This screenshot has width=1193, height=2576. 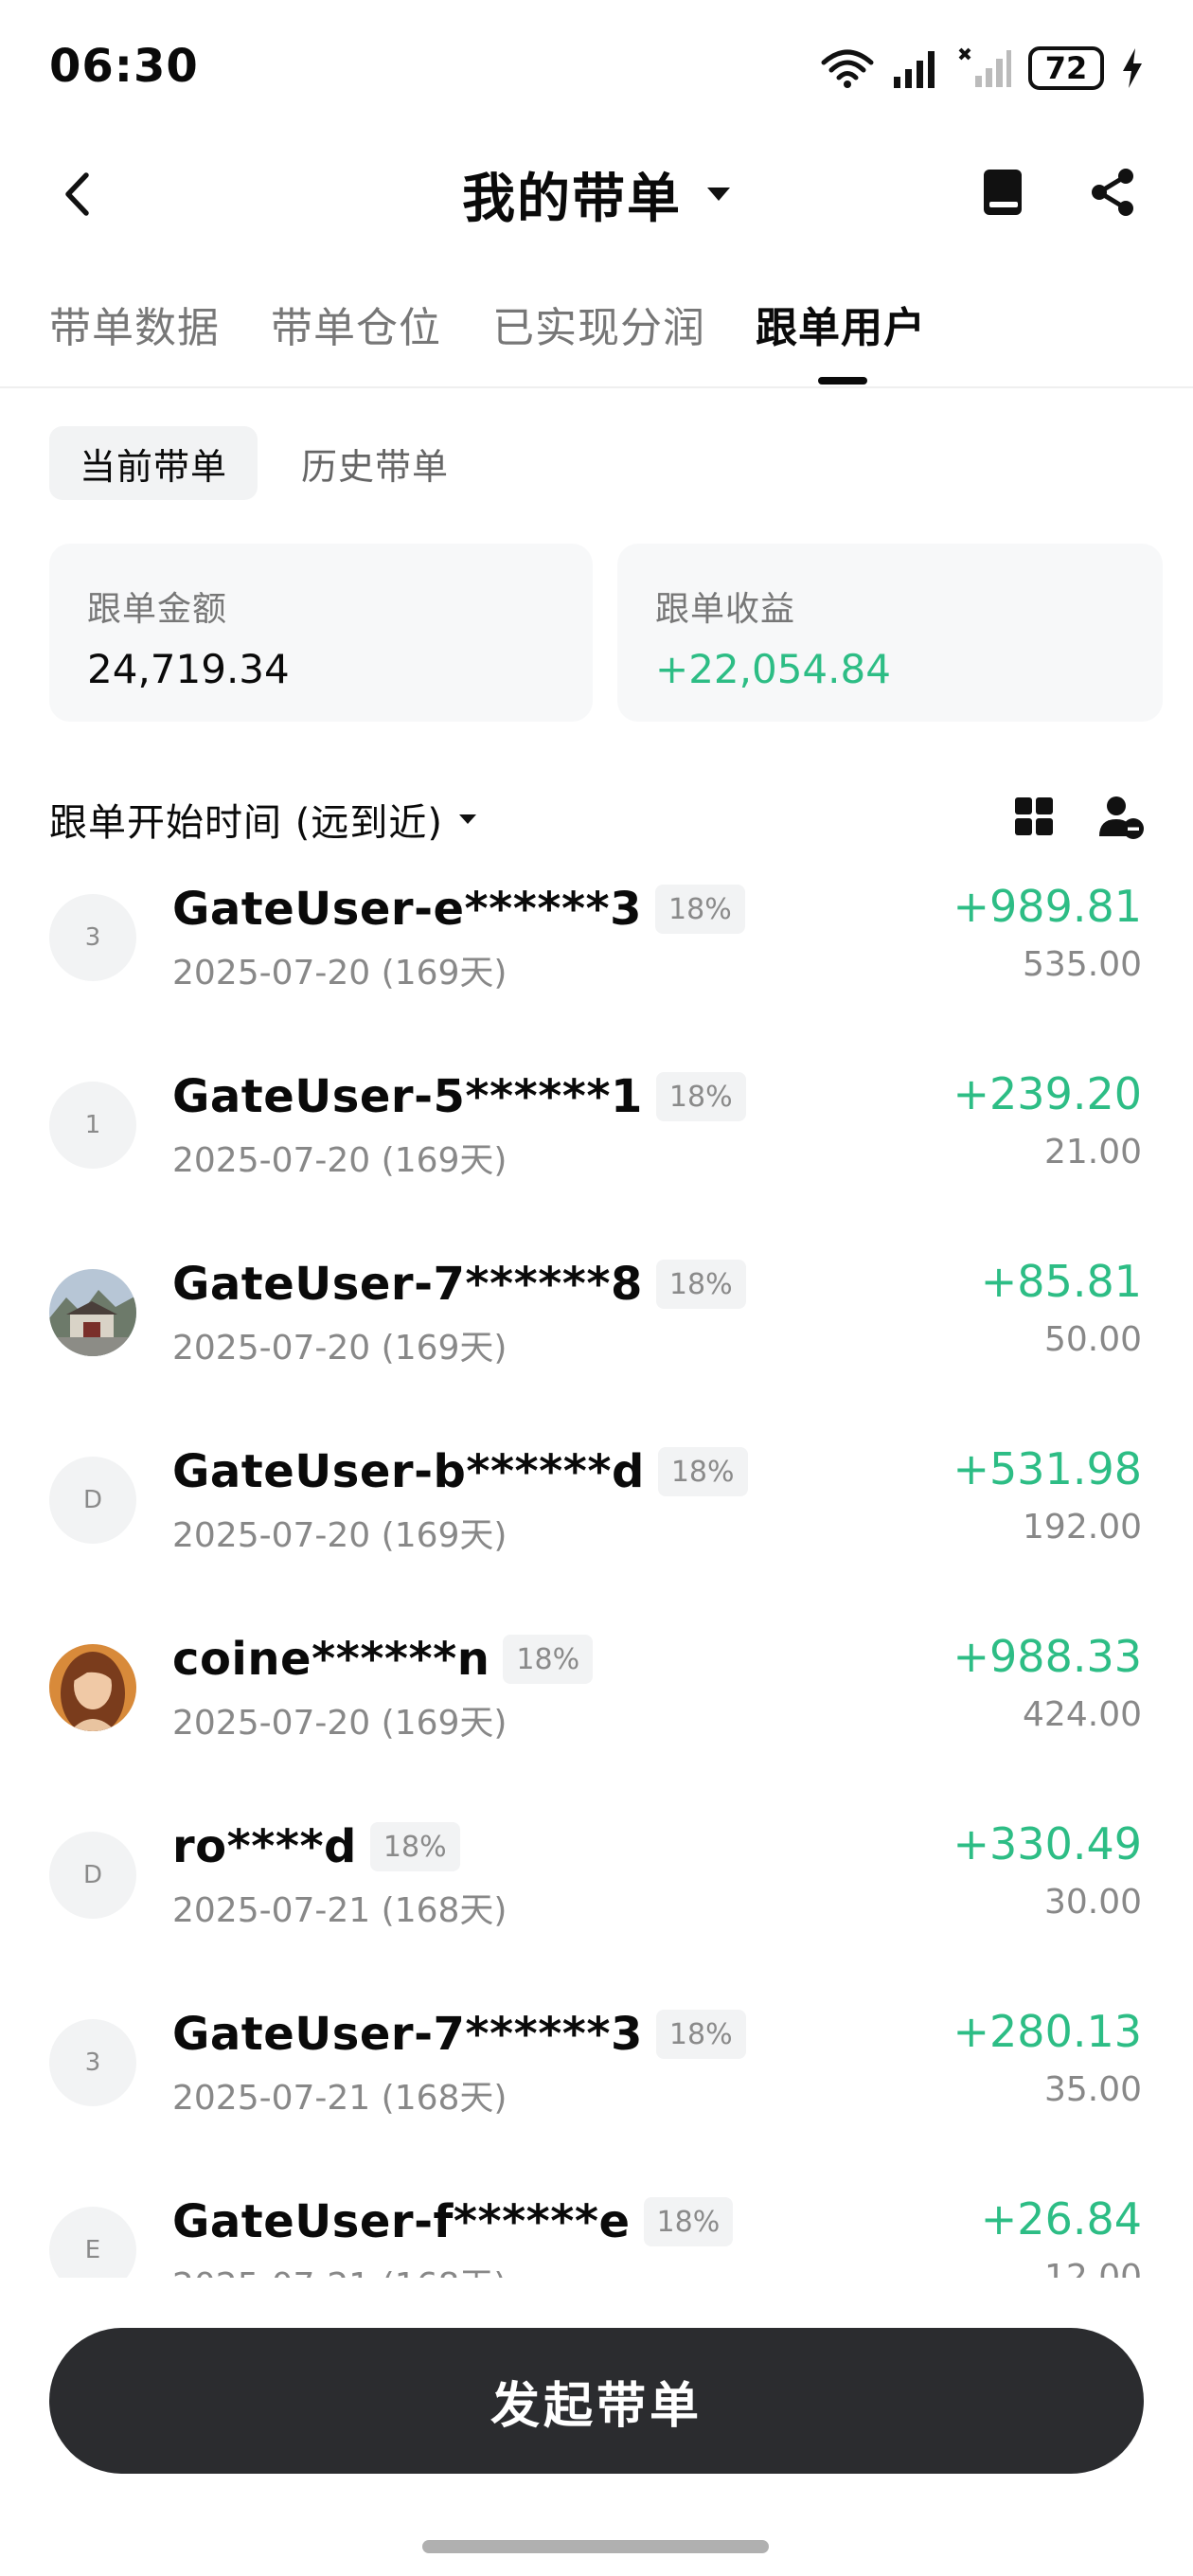 I want to click on subtab-history-lead: 历史带单, so click(x=375, y=463).